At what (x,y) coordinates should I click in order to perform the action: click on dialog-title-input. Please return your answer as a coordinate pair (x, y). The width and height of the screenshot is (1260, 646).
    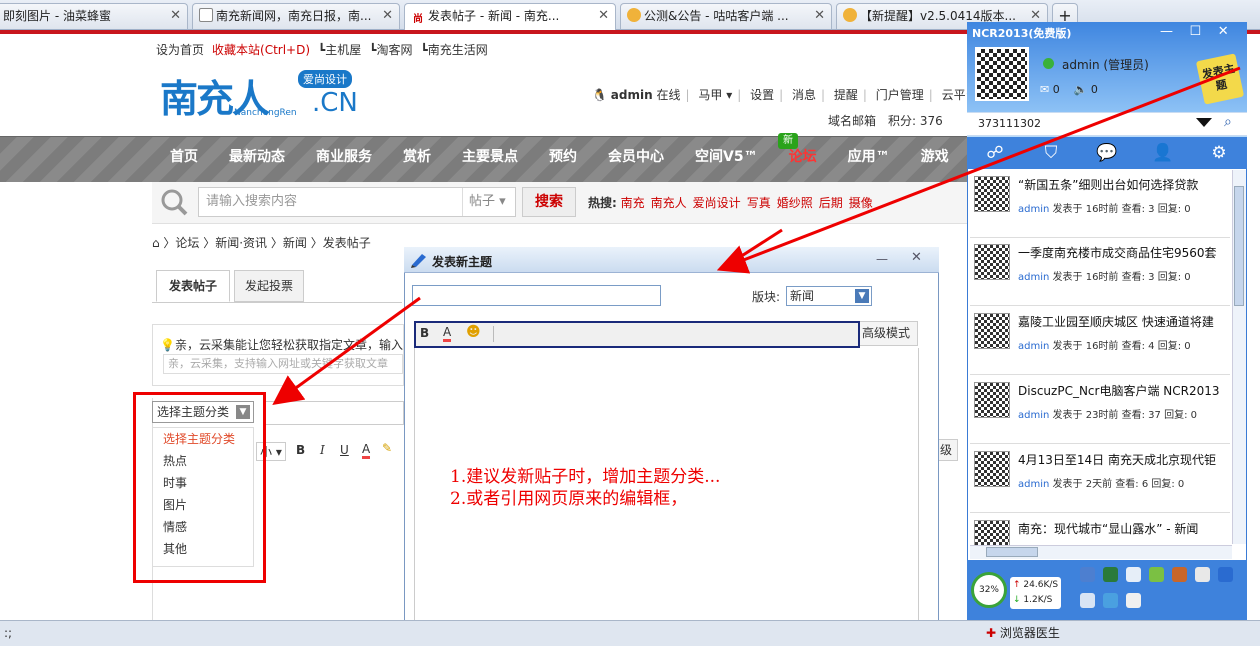
    Looking at the image, I should click on (536, 295).